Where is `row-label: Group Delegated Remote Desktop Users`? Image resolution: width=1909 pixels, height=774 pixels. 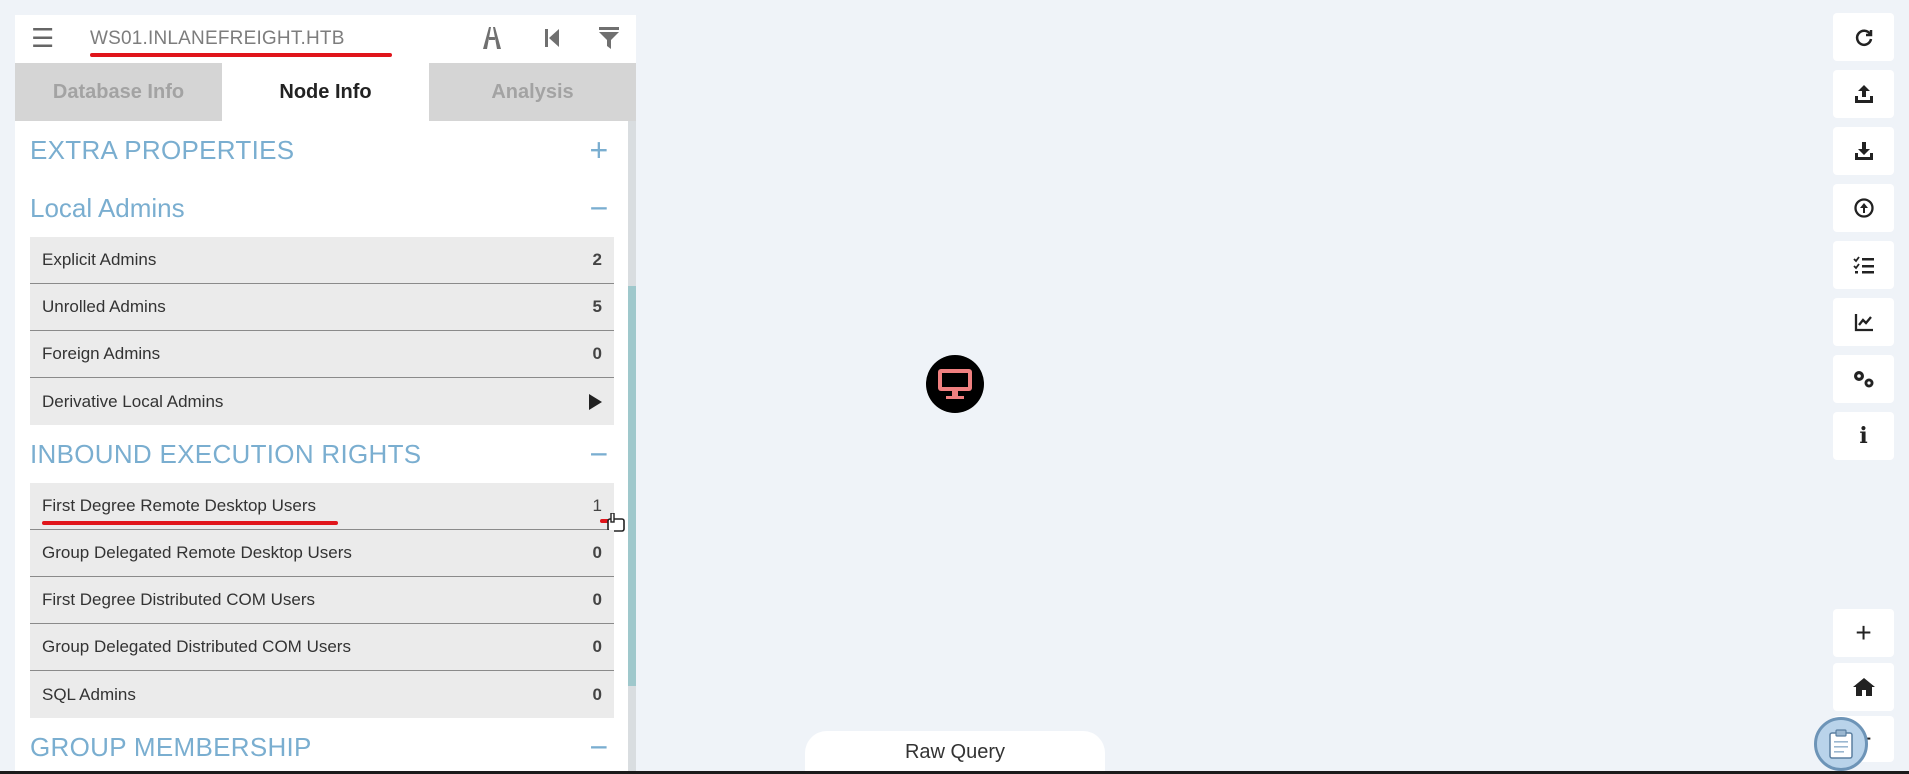 row-label: Group Delegated Remote Desktop Users is located at coordinates (197, 552).